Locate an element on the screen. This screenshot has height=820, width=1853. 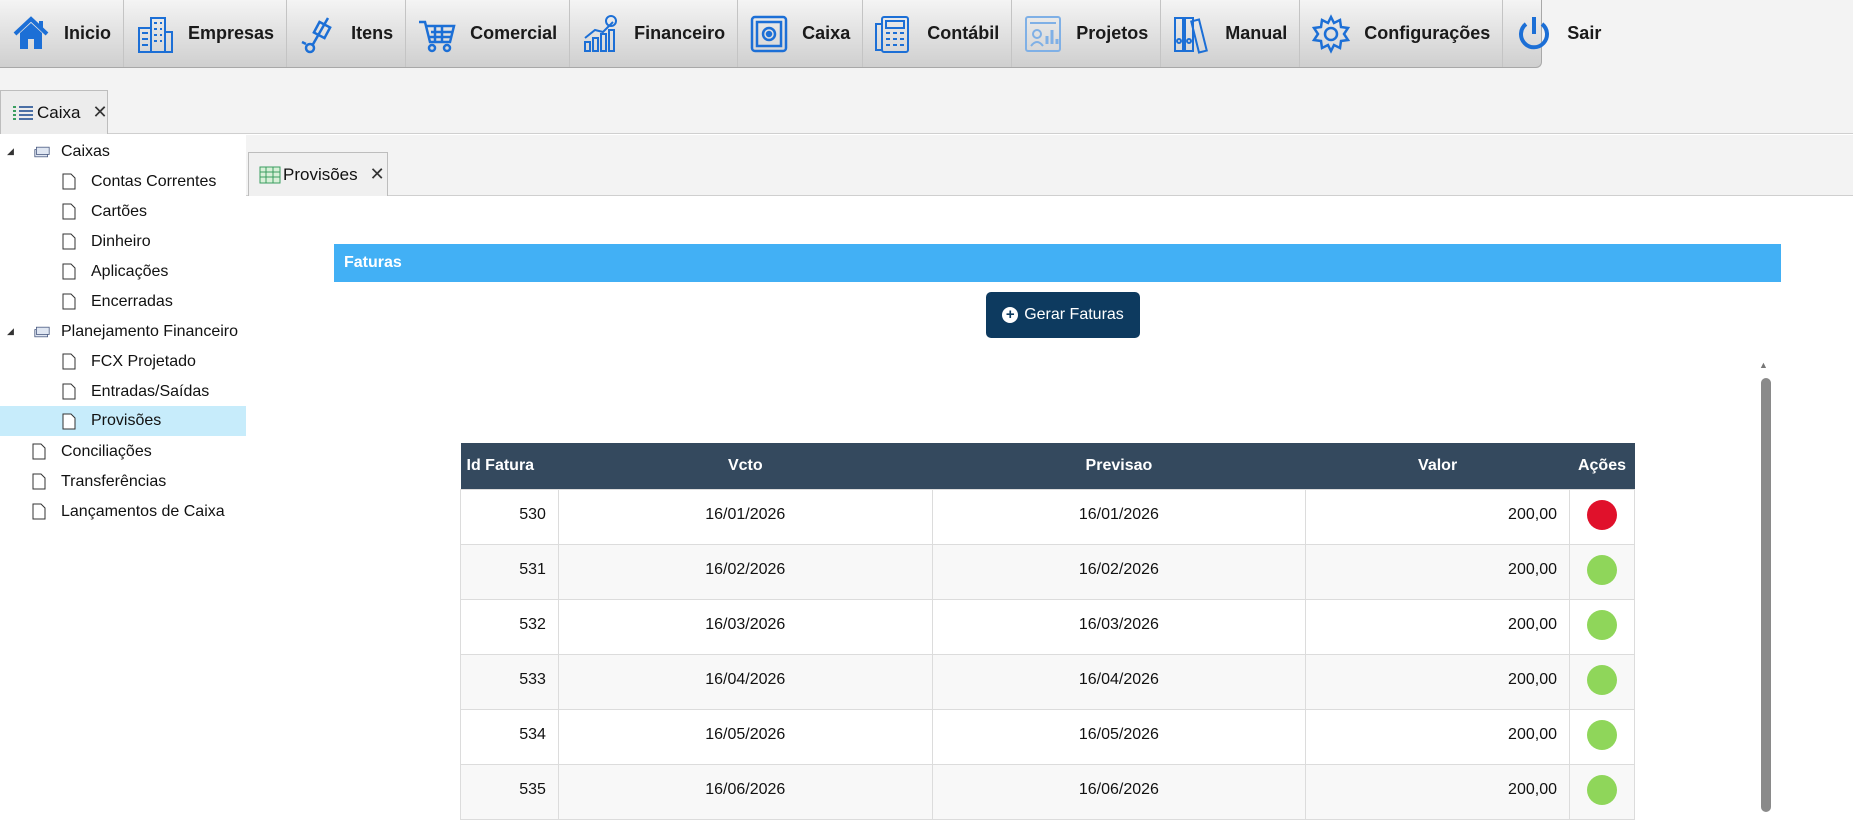
faturas-header: Faturas is located at coordinates (1057, 263).